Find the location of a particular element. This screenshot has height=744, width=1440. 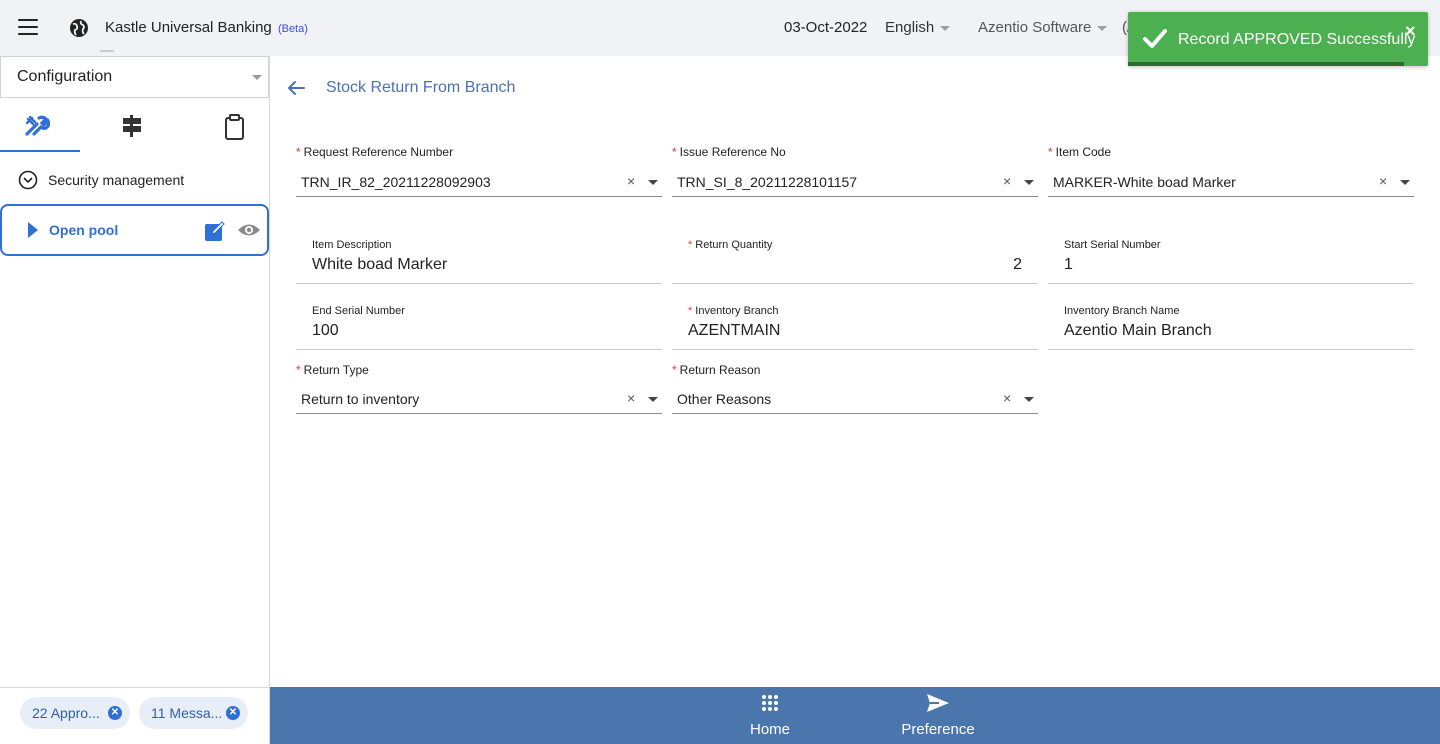

item-description-field: Item Description White boad Marker is located at coordinates (479, 262).